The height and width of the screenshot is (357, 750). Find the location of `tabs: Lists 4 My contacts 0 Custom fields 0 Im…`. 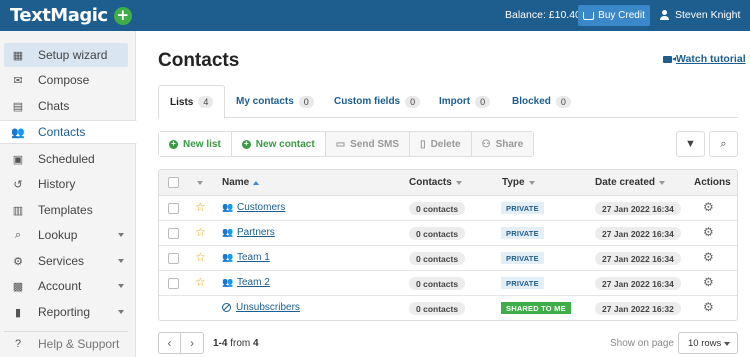

tabs: Lists 4 My contacts 0 Custom fields 0 Im… is located at coordinates (448, 102).